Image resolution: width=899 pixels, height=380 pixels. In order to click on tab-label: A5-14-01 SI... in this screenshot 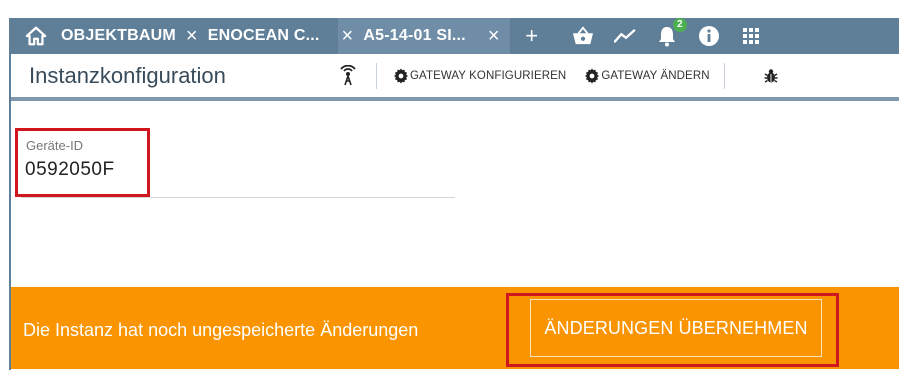, I will do `click(414, 35)`.